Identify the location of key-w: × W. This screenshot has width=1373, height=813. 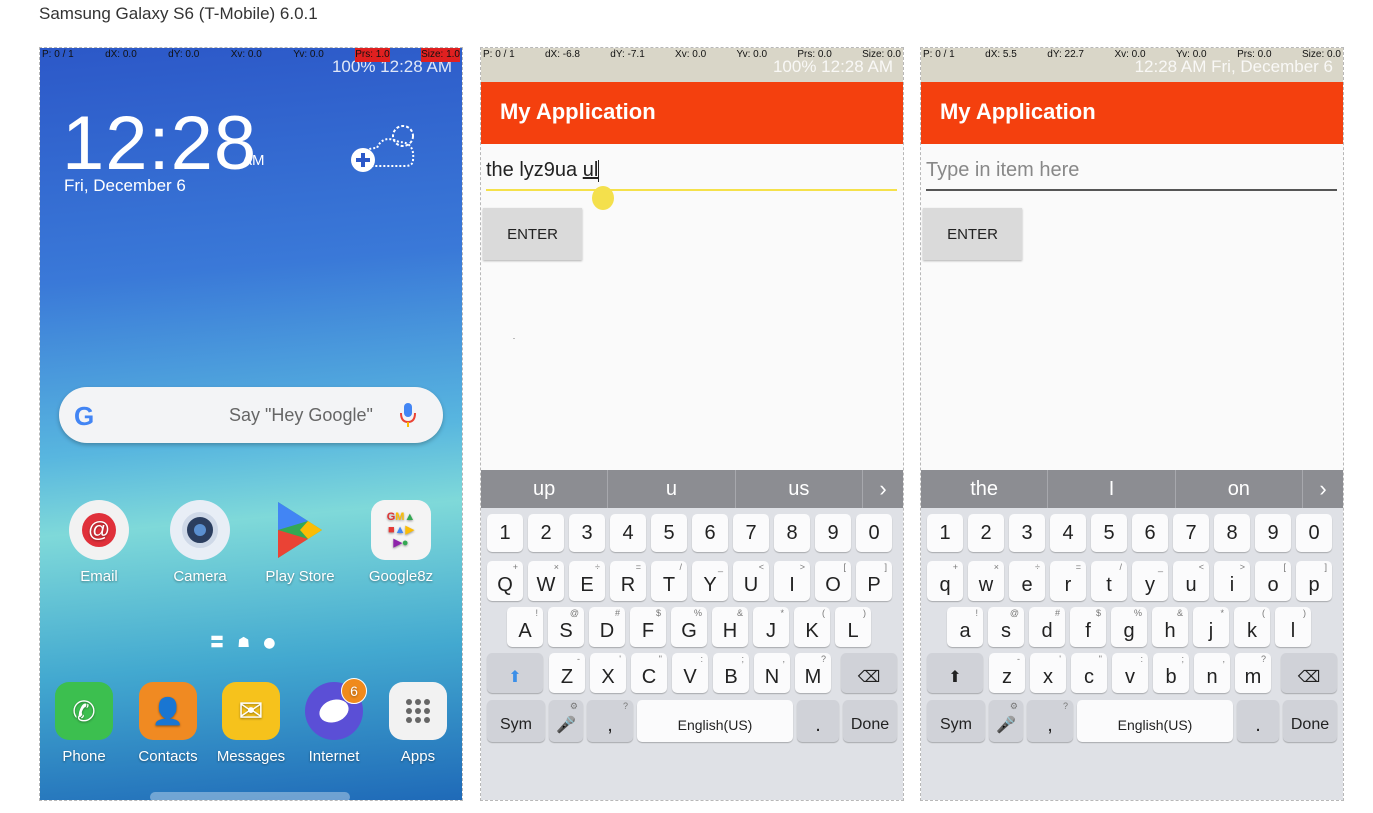
(546, 581).